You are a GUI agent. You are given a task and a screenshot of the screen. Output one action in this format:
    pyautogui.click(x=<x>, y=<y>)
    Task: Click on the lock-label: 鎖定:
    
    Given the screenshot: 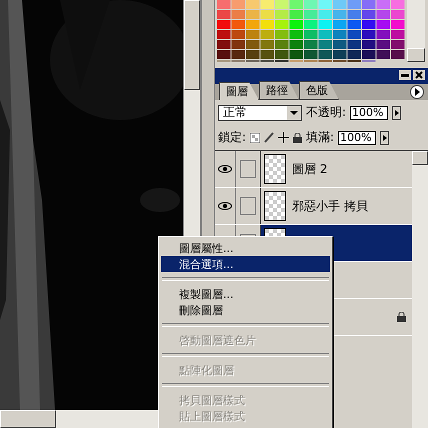 What is the action you would take?
    pyautogui.click(x=232, y=137)
    